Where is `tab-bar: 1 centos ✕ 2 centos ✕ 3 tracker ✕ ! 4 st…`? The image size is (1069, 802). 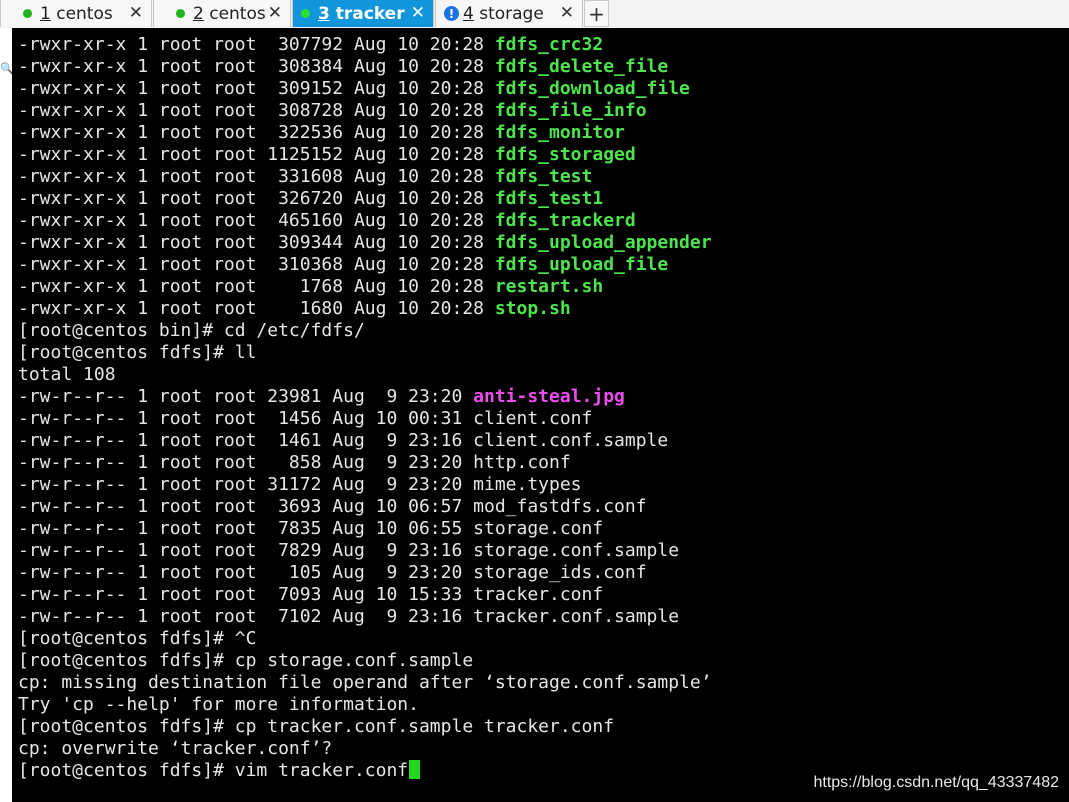
tab-bar: 1 centos ✕ 2 centos ✕ 3 tracker ✕ ! 4 st… is located at coordinates (534, 14).